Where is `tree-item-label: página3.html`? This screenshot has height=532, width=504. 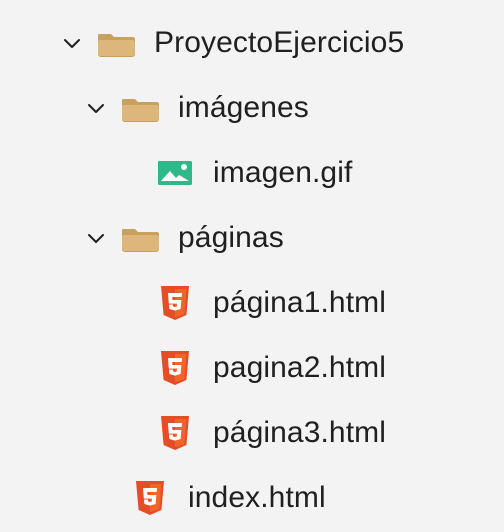 tree-item-label: página3.html is located at coordinates (299, 432).